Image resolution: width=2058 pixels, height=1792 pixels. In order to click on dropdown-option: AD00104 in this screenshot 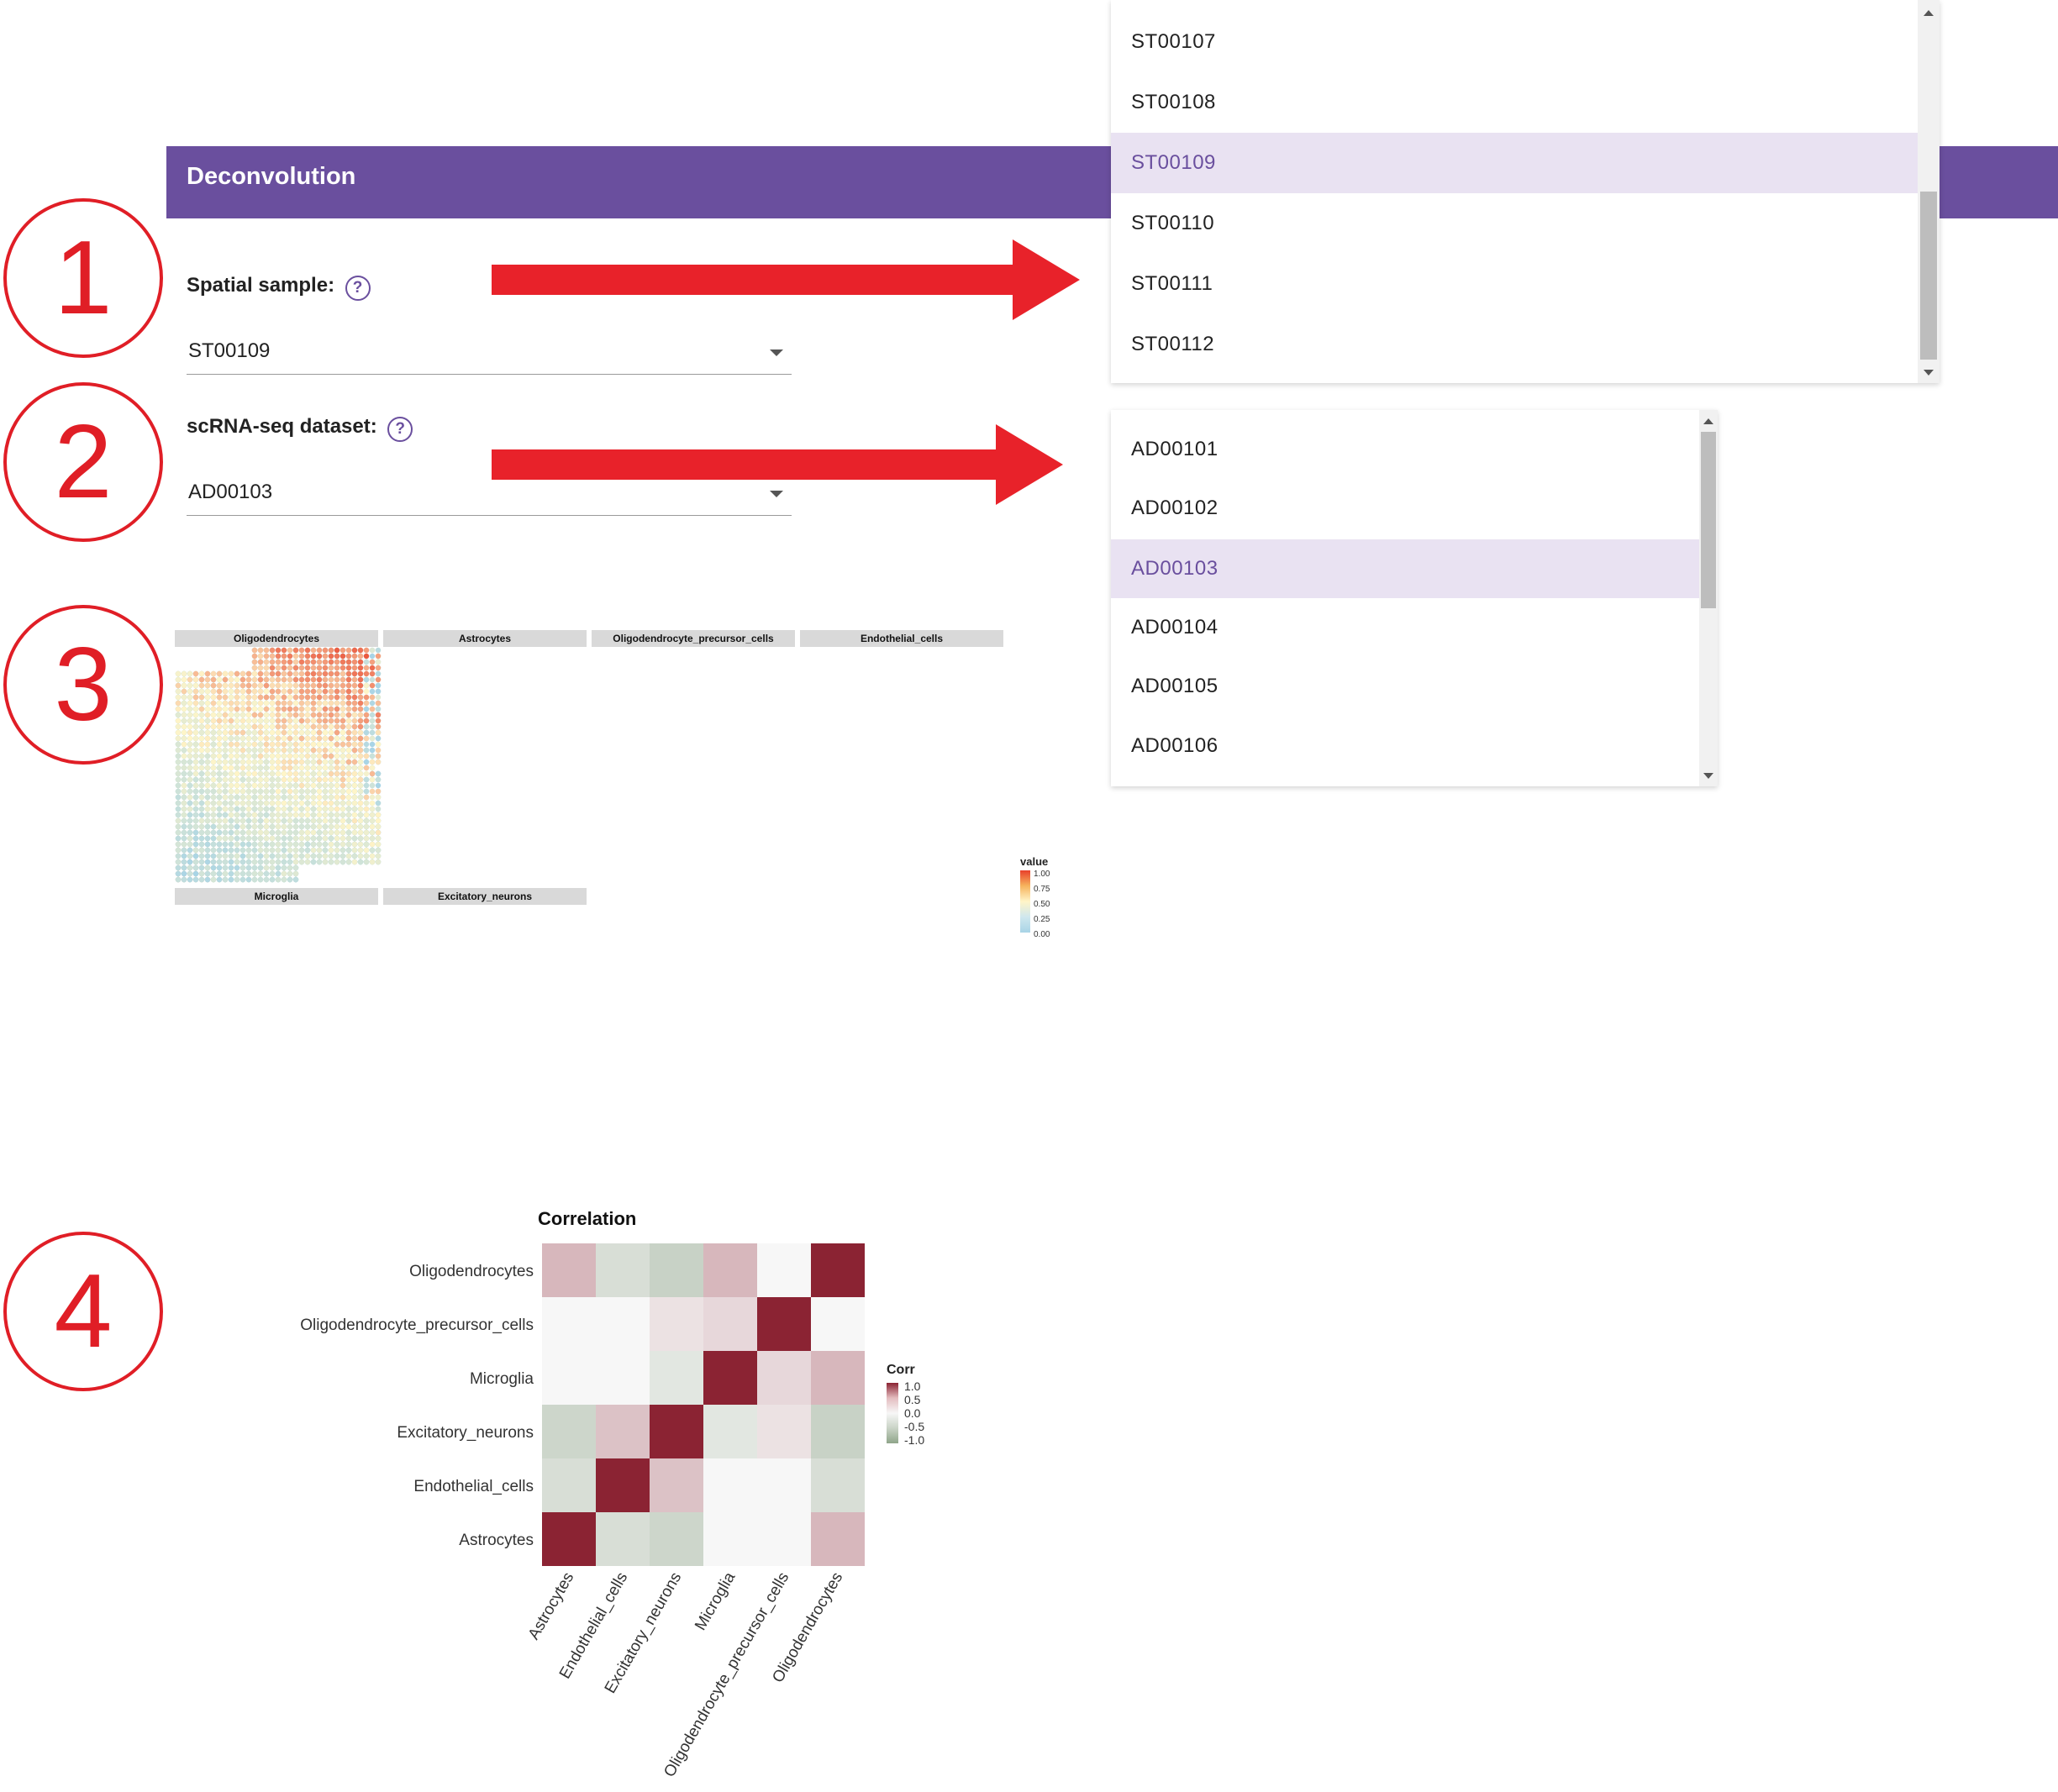, I will do `click(1405, 627)`.